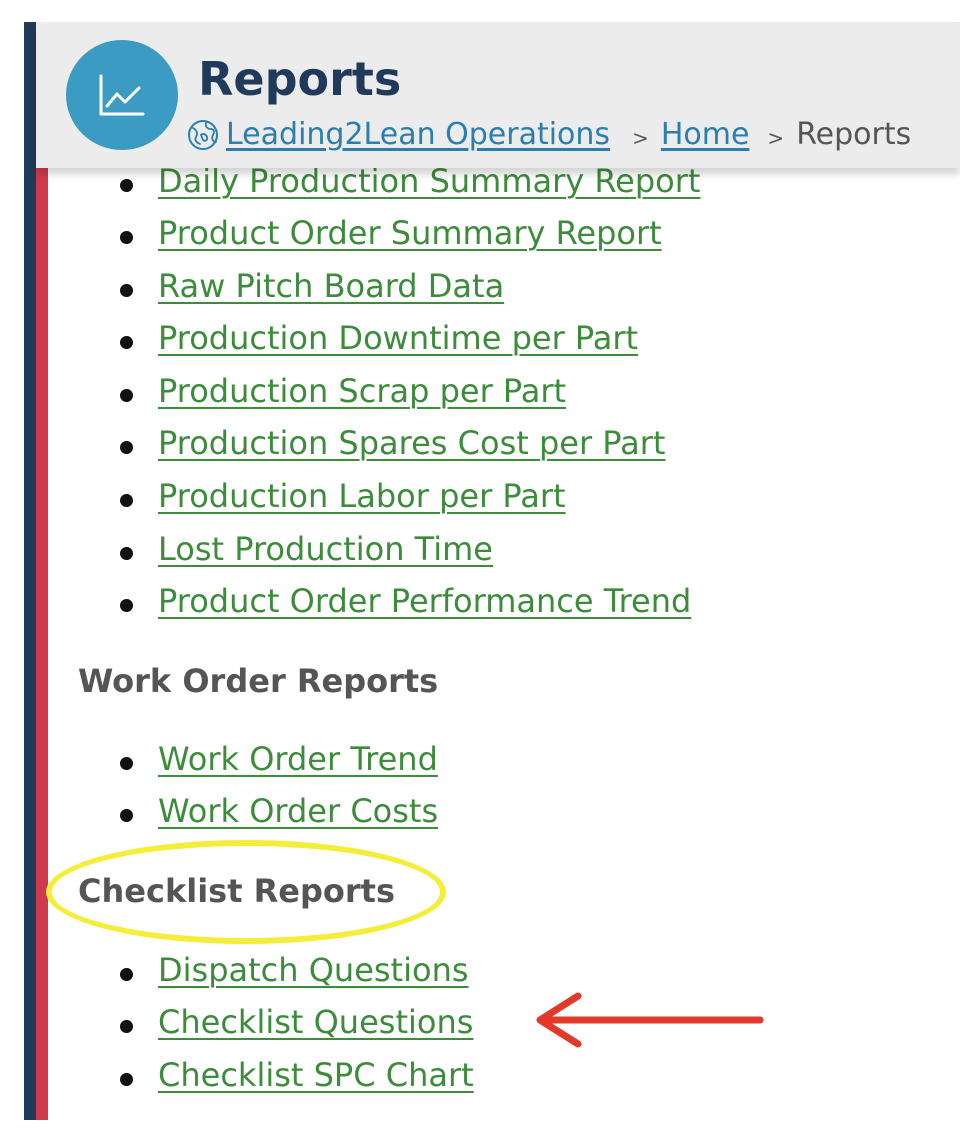 The width and height of the screenshot is (960, 1138). I want to click on report-link-production-spares-cost-per-part: Production Spares Cost per Part, so click(411, 443).